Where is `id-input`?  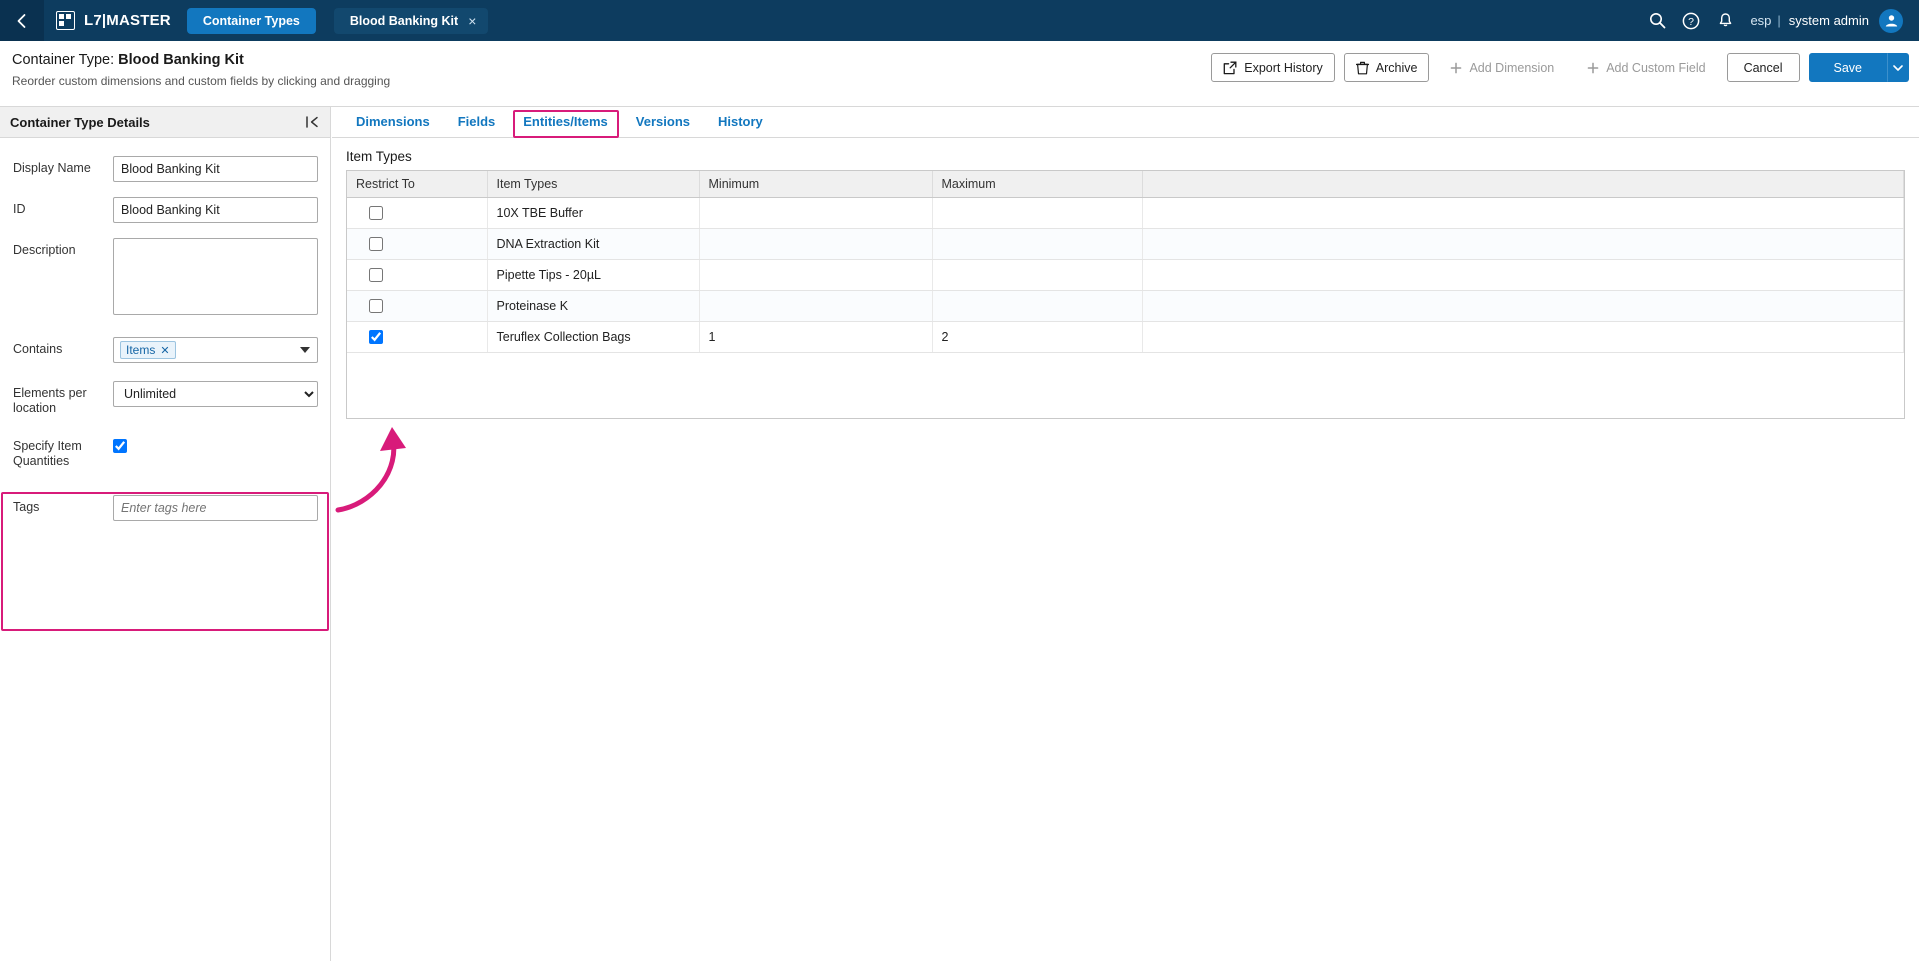 id-input is located at coordinates (215, 210).